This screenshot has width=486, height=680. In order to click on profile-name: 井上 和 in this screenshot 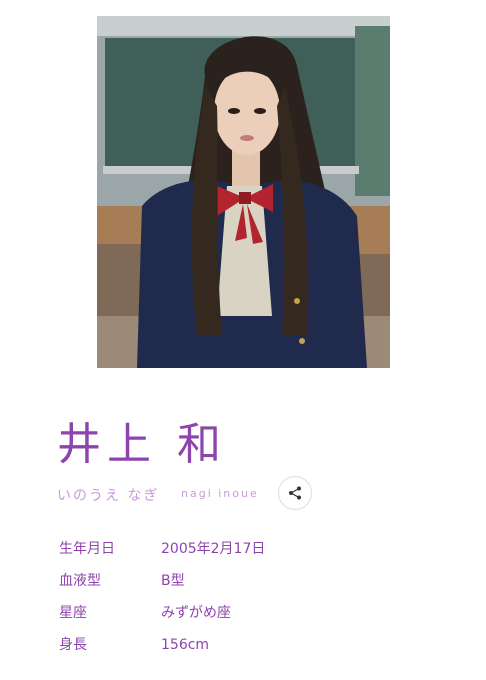, I will do `click(142, 445)`.